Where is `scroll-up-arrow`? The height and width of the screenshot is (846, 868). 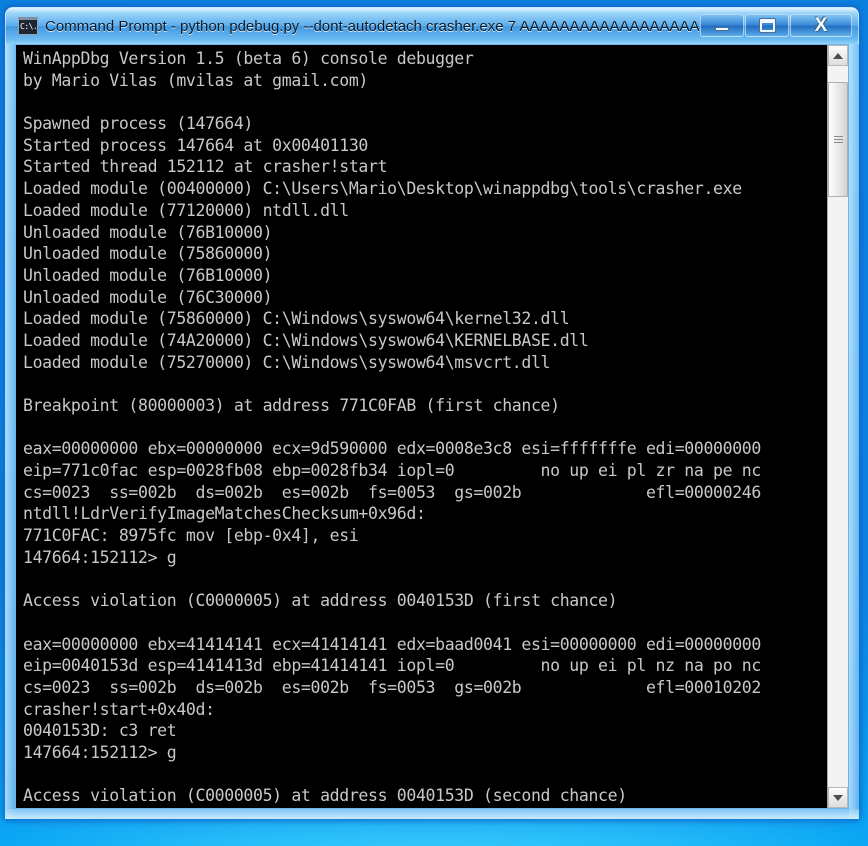
scroll-up-arrow is located at coordinates (838, 55).